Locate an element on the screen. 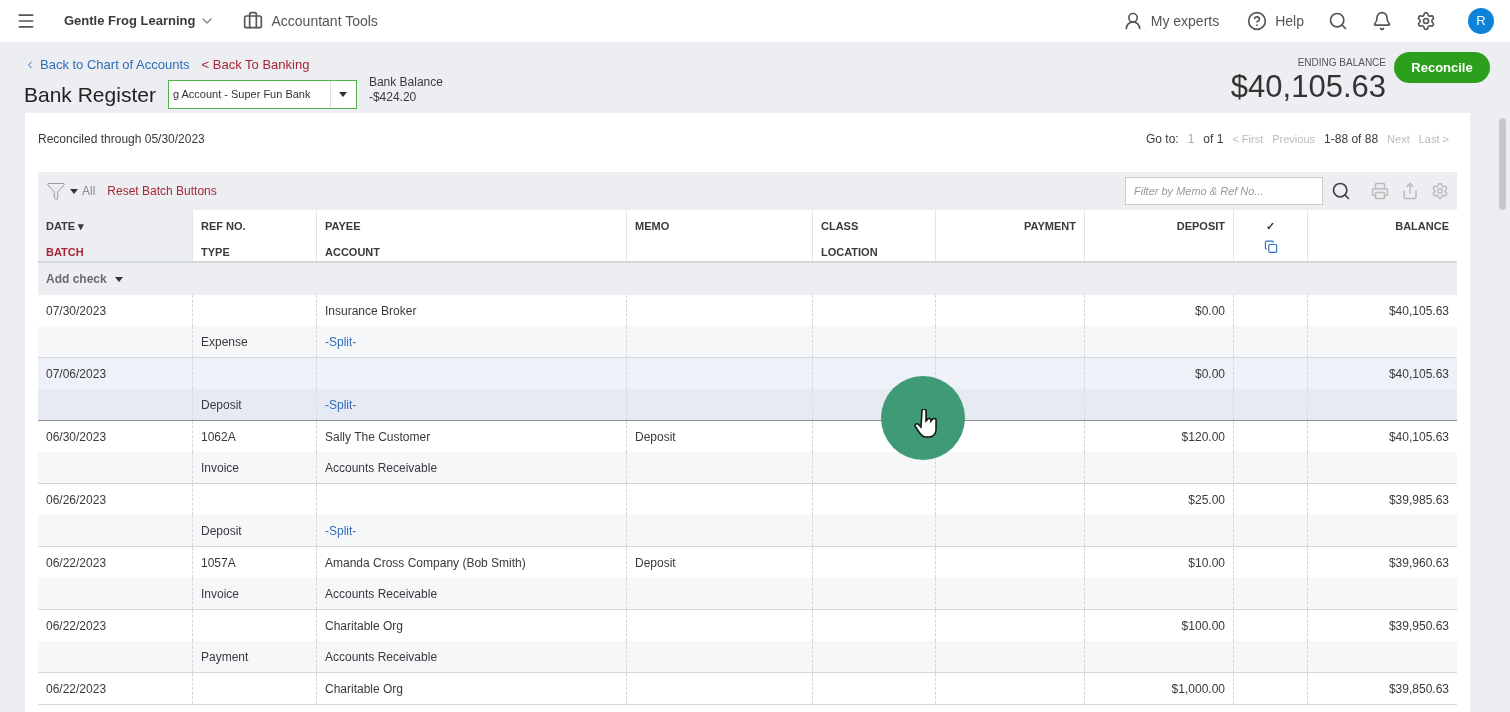 This screenshot has height=712, width=1510. bank-balance-label: Bank Balance is located at coordinates (405, 83).